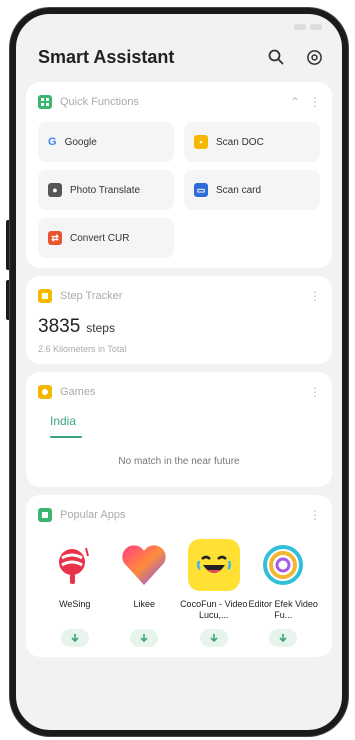  I want to click on card-title: Games, so click(78, 392).